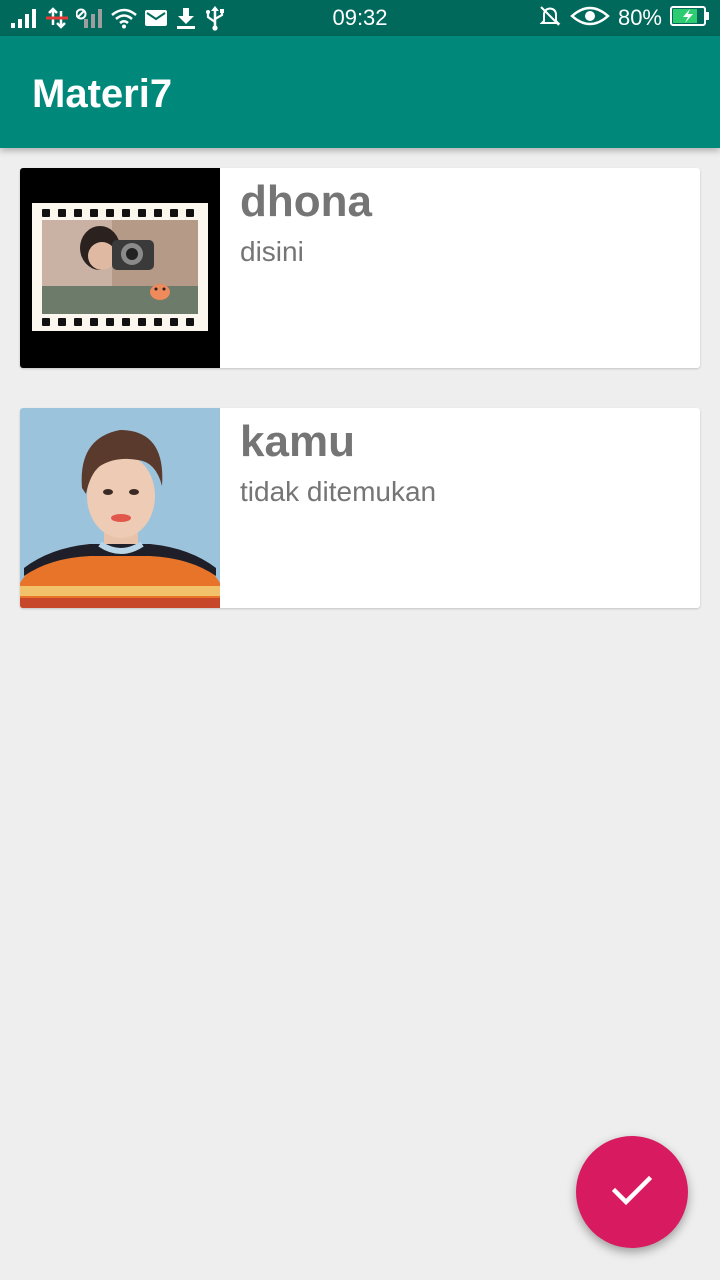  What do you see at coordinates (360, 268) in the screenshot?
I see `list-item-dhona: dhona disini` at bounding box center [360, 268].